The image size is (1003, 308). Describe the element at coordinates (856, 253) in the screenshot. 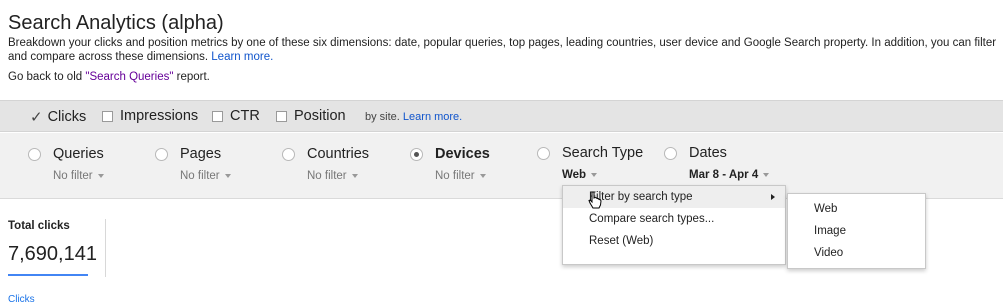

I see `submenu-item-video: Video` at that location.